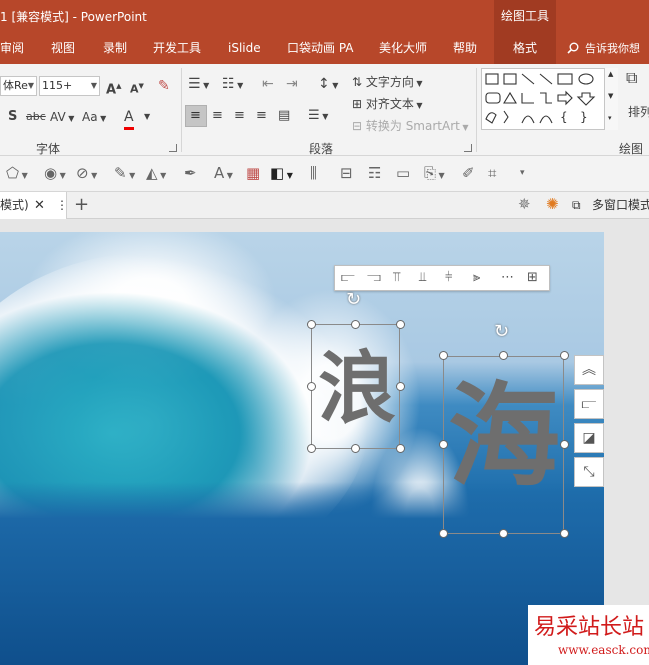 The width and height of the screenshot is (649, 665). Describe the element at coordinates (113, 88) in the screenshot. I see `grow-font-button: A▲` at that location.